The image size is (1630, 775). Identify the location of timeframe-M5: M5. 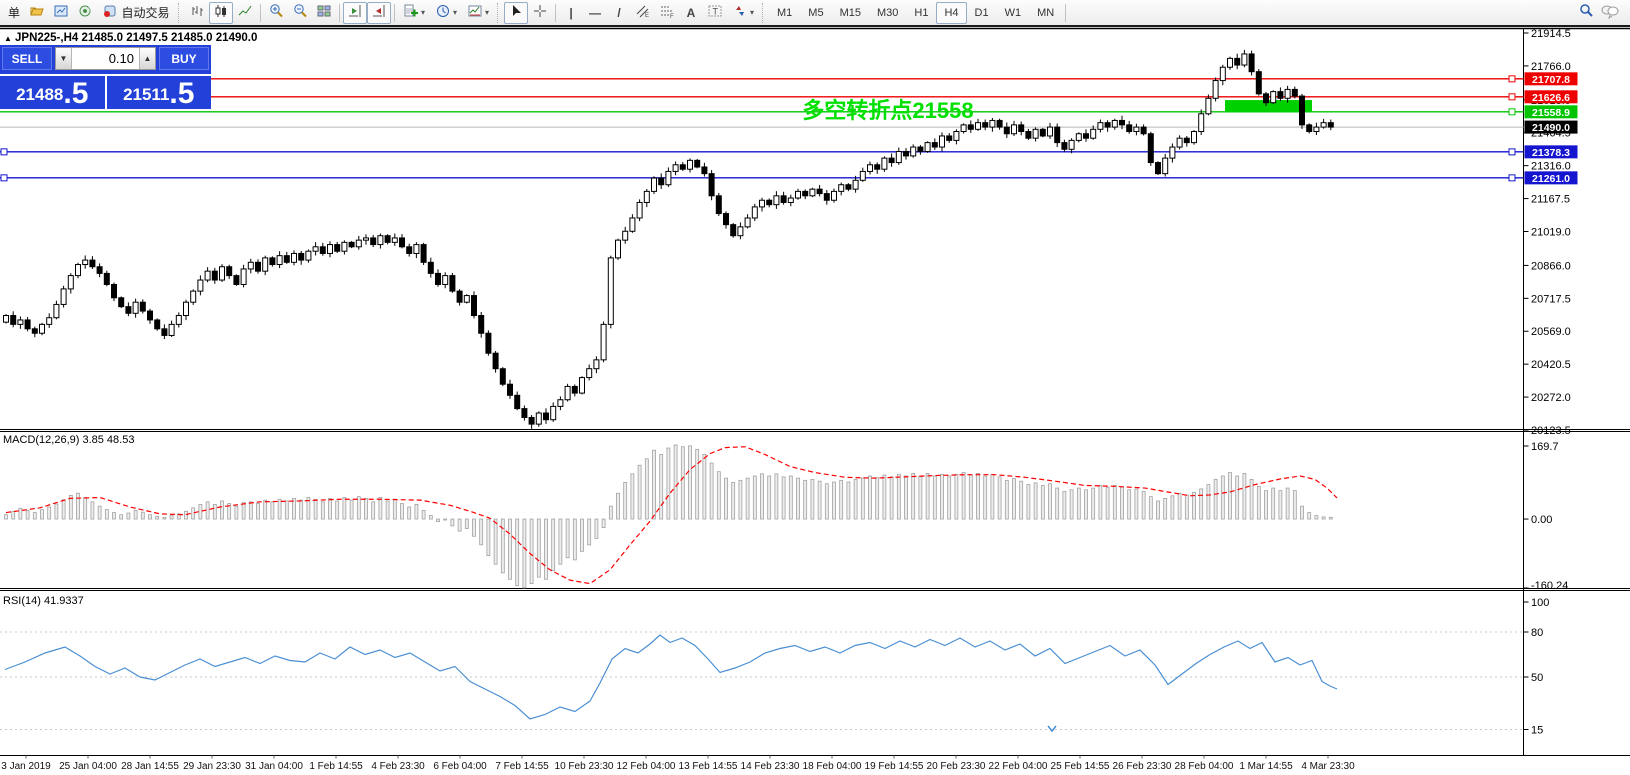
(815, 13).